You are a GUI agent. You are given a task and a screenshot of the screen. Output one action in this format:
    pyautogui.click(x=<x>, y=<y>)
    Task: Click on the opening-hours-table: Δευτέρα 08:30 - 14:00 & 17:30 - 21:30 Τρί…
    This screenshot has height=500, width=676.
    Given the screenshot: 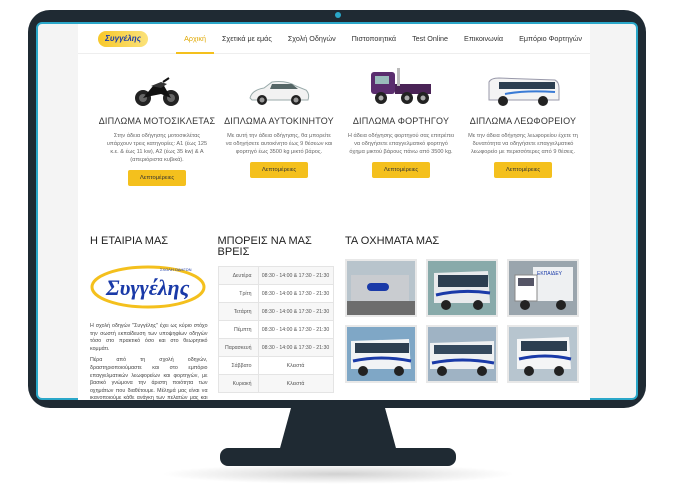 What is the action you would take?
    pyautogui.click(x=275, y=329)
    